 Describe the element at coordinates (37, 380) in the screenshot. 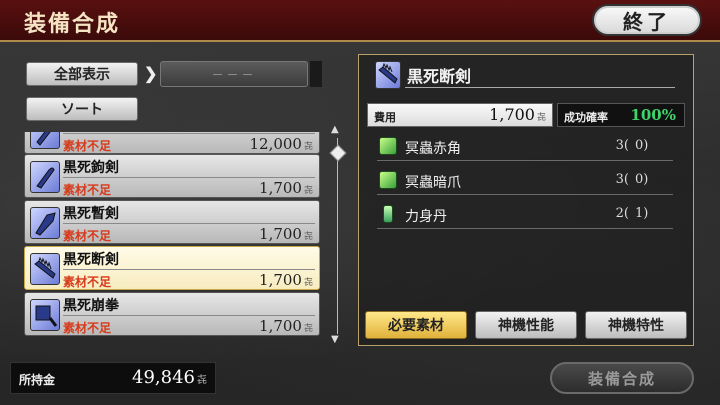

I see `money-label: 所持金` at that location.